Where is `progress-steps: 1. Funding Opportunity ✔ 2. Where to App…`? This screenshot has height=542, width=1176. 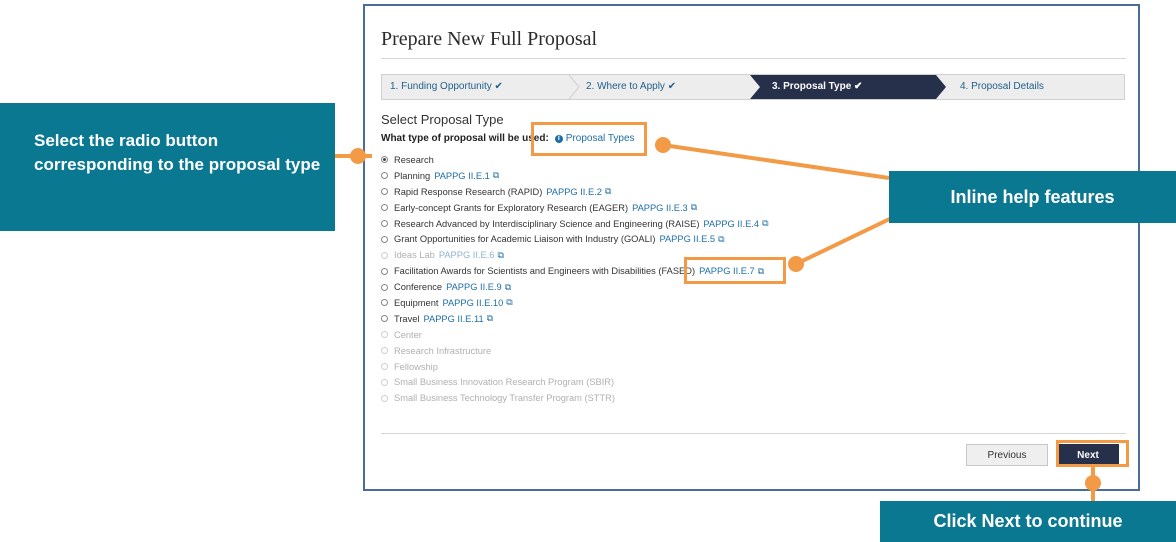
progress-steps: 1. Funding Opportunity ✔ 2. Where to App… is located at coordinates (753, 87).